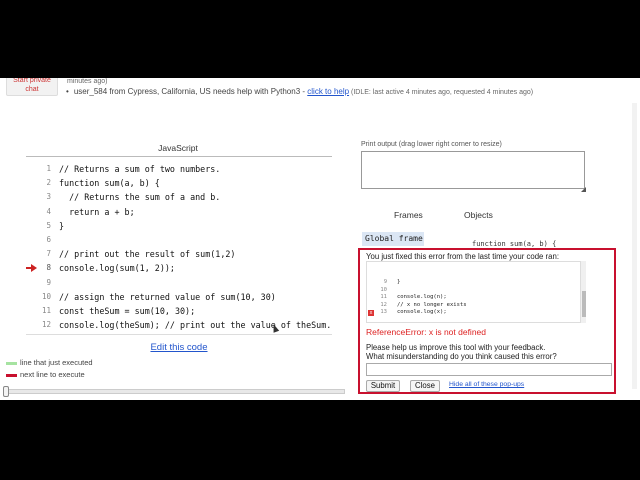 The image size is (640, 480). What do you see at coordinates (62, 225) in the screenshot?
I see `line-source: }` at bounding box center [62, 225].